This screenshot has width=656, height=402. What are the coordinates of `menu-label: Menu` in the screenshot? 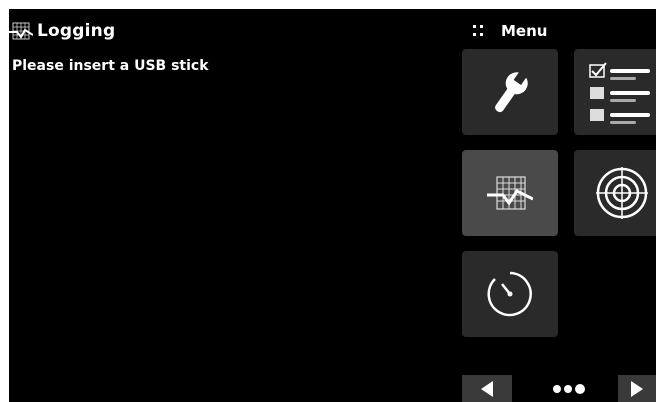 It's located at (524, 31).